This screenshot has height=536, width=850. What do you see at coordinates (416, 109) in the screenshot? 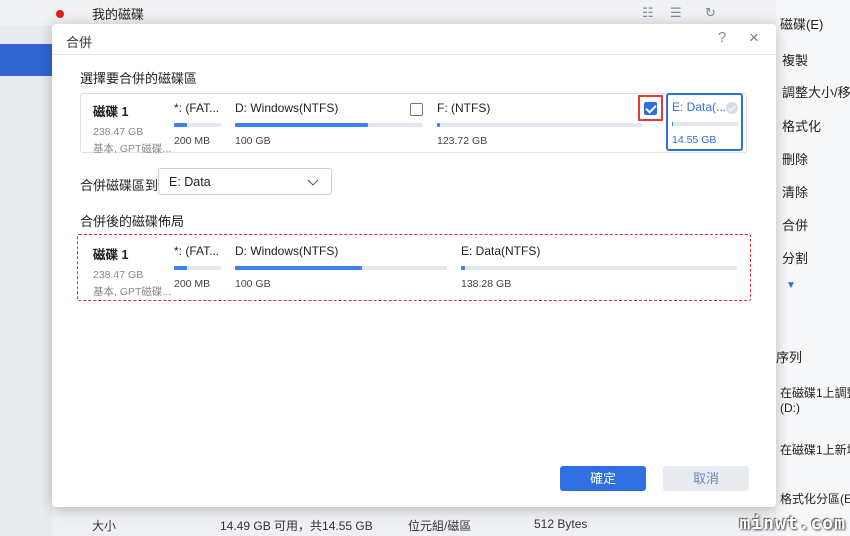
I see `partition-windows-checkbox` at bounding box center [416, 109].